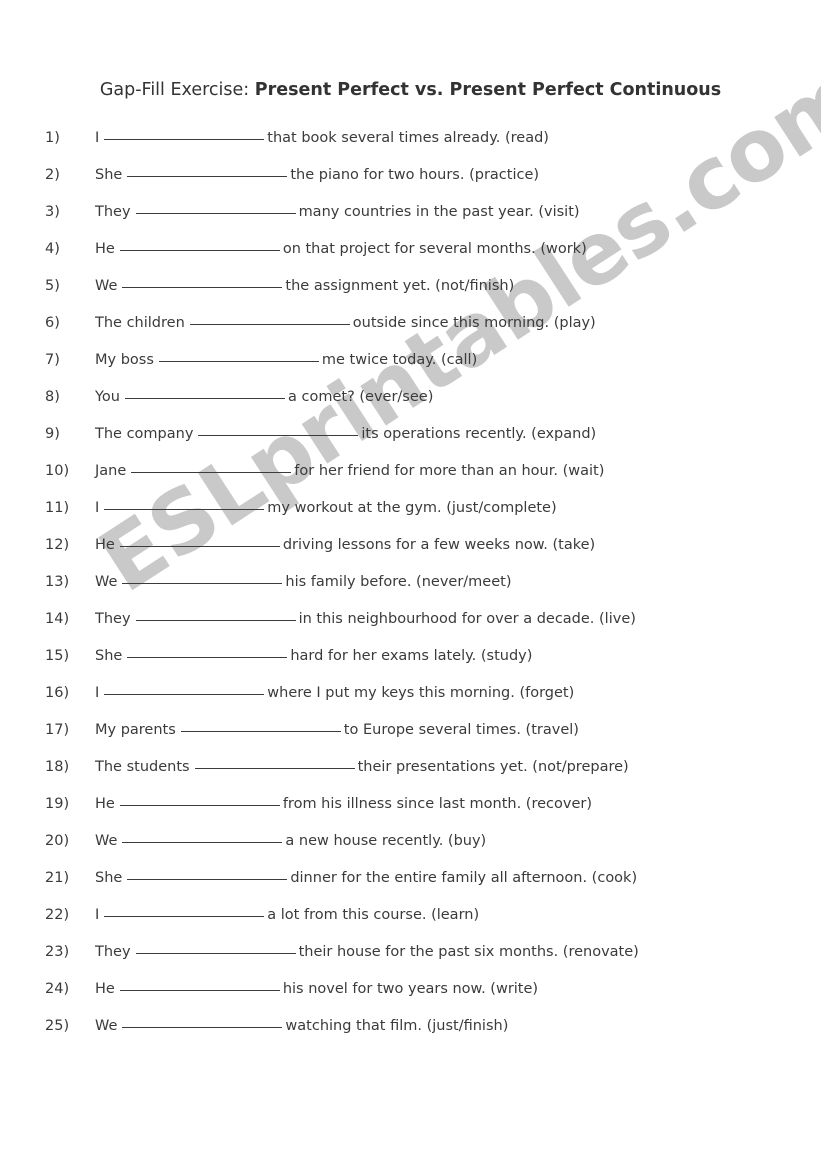 Image resolution: width=821 pixels, height=1161 pixels. Describe the element at coordinates (386, 841) in the screenshot. I see `question-tail: a new house recently. (buy)` at that location.